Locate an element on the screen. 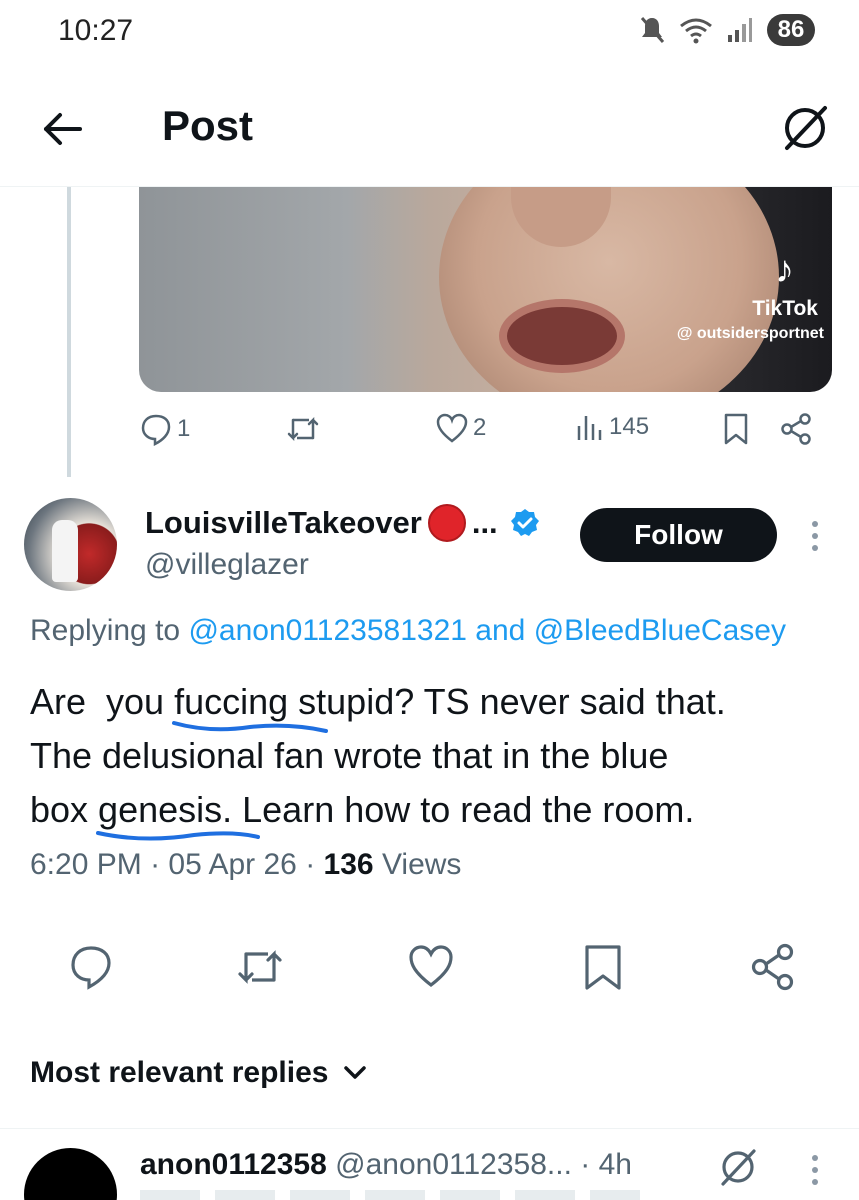 This screenshot has width=859, height=1200. tiktok-watermark-handle: @ outsidersportnet is located at coordinates (750, 333).